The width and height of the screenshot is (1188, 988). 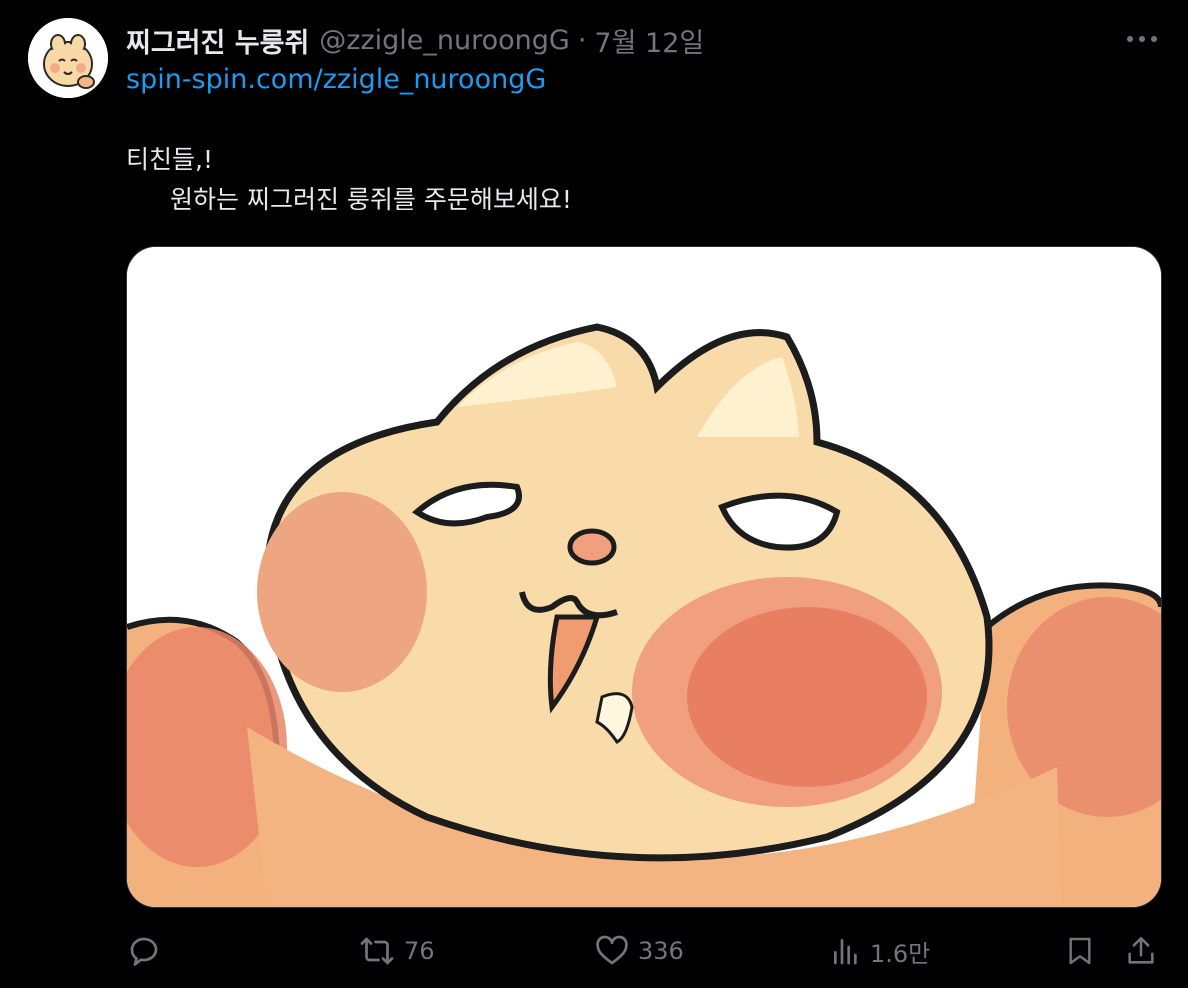 What do you see at coordinates (649, 40) in the screenshot?
I see `post-date: 7월 12일` at bounding box center [649, 40].